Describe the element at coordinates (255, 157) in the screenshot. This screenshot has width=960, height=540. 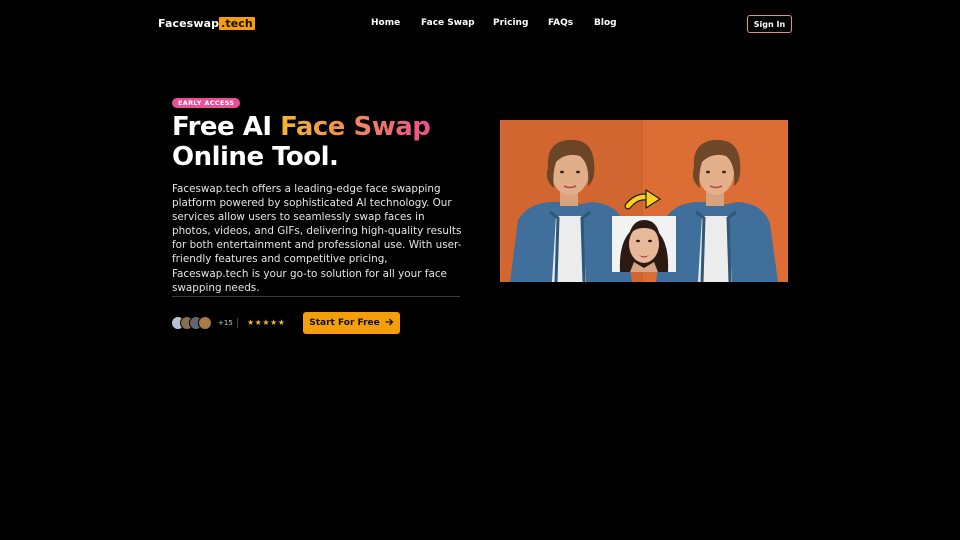
I see `headline-part2: Online Tool.` at that location.